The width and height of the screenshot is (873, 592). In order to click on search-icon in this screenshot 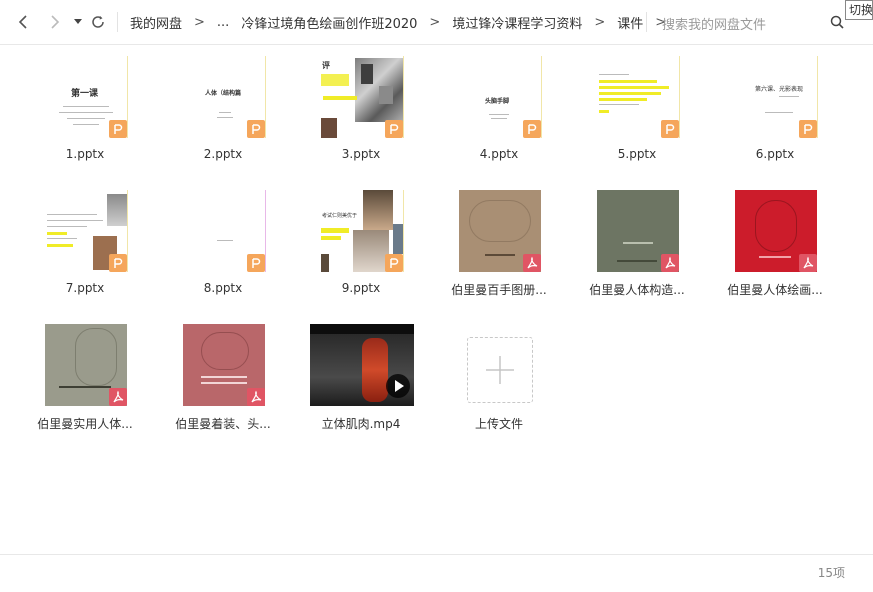, I will do `click(838, 22)`.